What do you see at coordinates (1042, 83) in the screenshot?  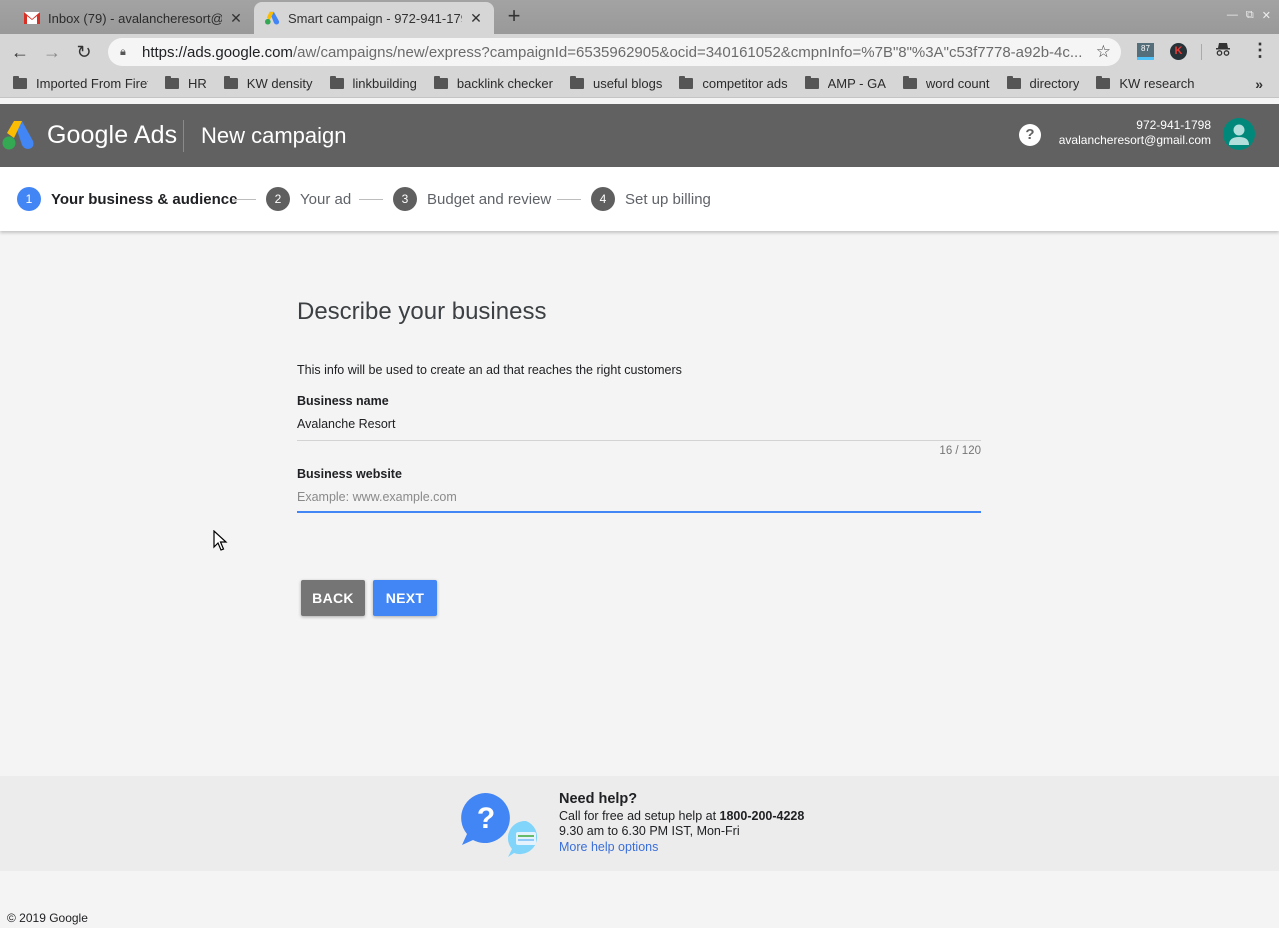 I see `bookmark-folder: directory` at bounding box center [1042, 83].